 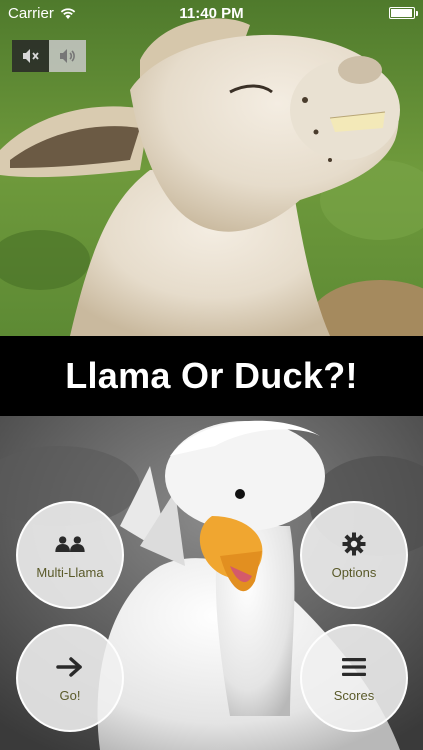 I want to click on users-icon, so click(x=70, y=544).